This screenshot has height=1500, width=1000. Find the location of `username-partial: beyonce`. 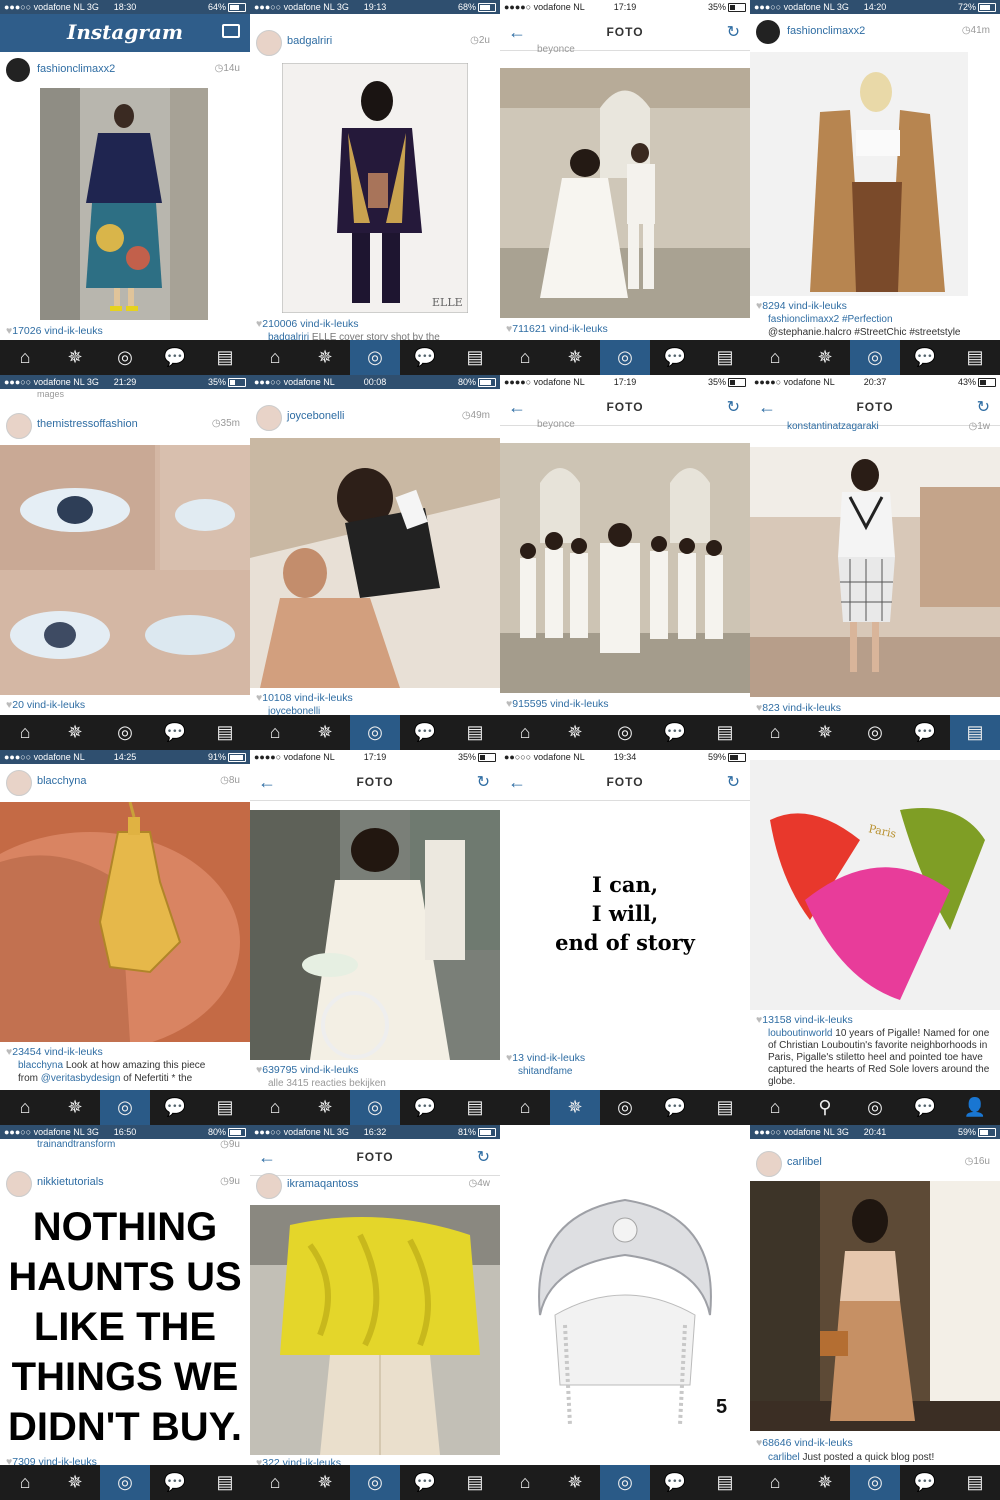

username-partial: beyonce is located at coordinates (556, 424).